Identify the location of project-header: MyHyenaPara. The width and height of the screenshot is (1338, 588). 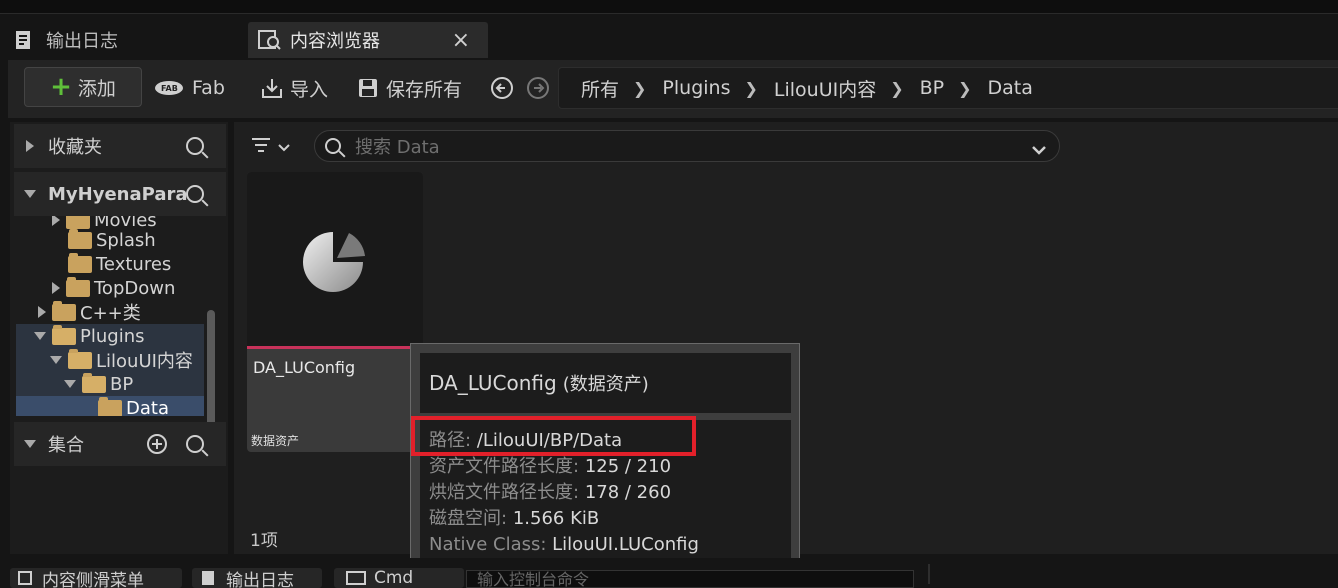
(120, 194).